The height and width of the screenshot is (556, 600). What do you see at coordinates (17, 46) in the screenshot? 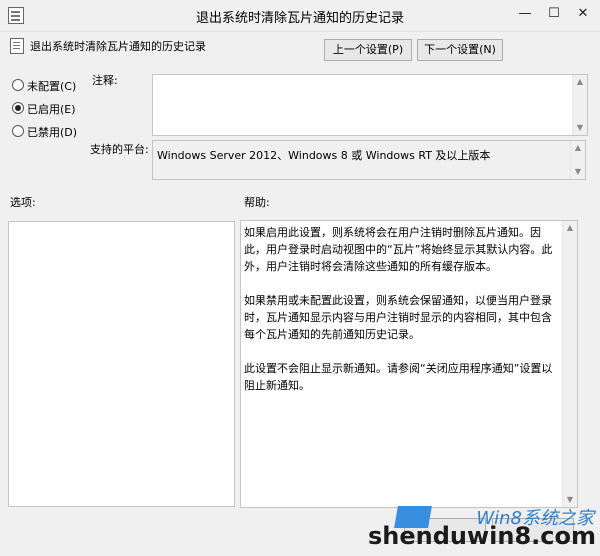
I see `policy-document-icon` at bounding box center [17, 46].